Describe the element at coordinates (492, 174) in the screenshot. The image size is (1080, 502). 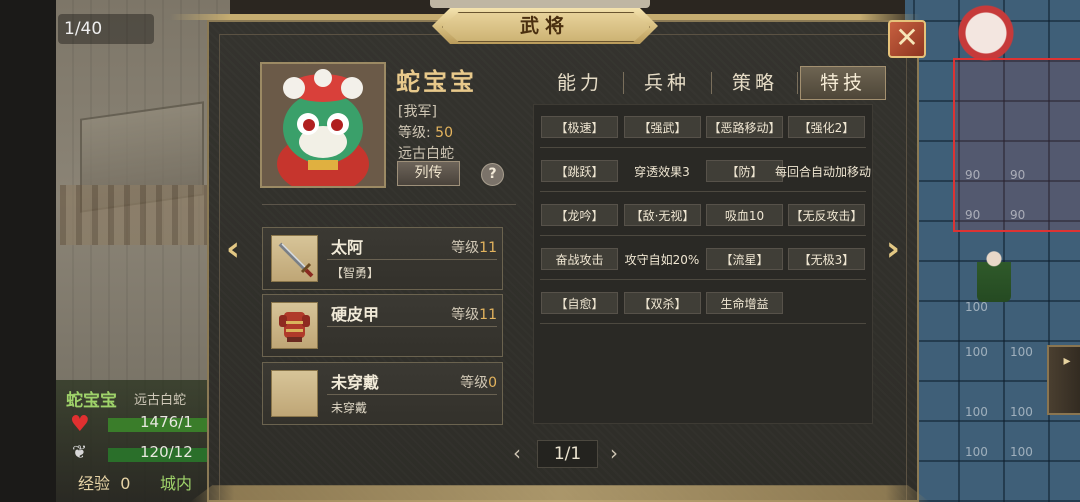
I see `help-button: ?` at that location.